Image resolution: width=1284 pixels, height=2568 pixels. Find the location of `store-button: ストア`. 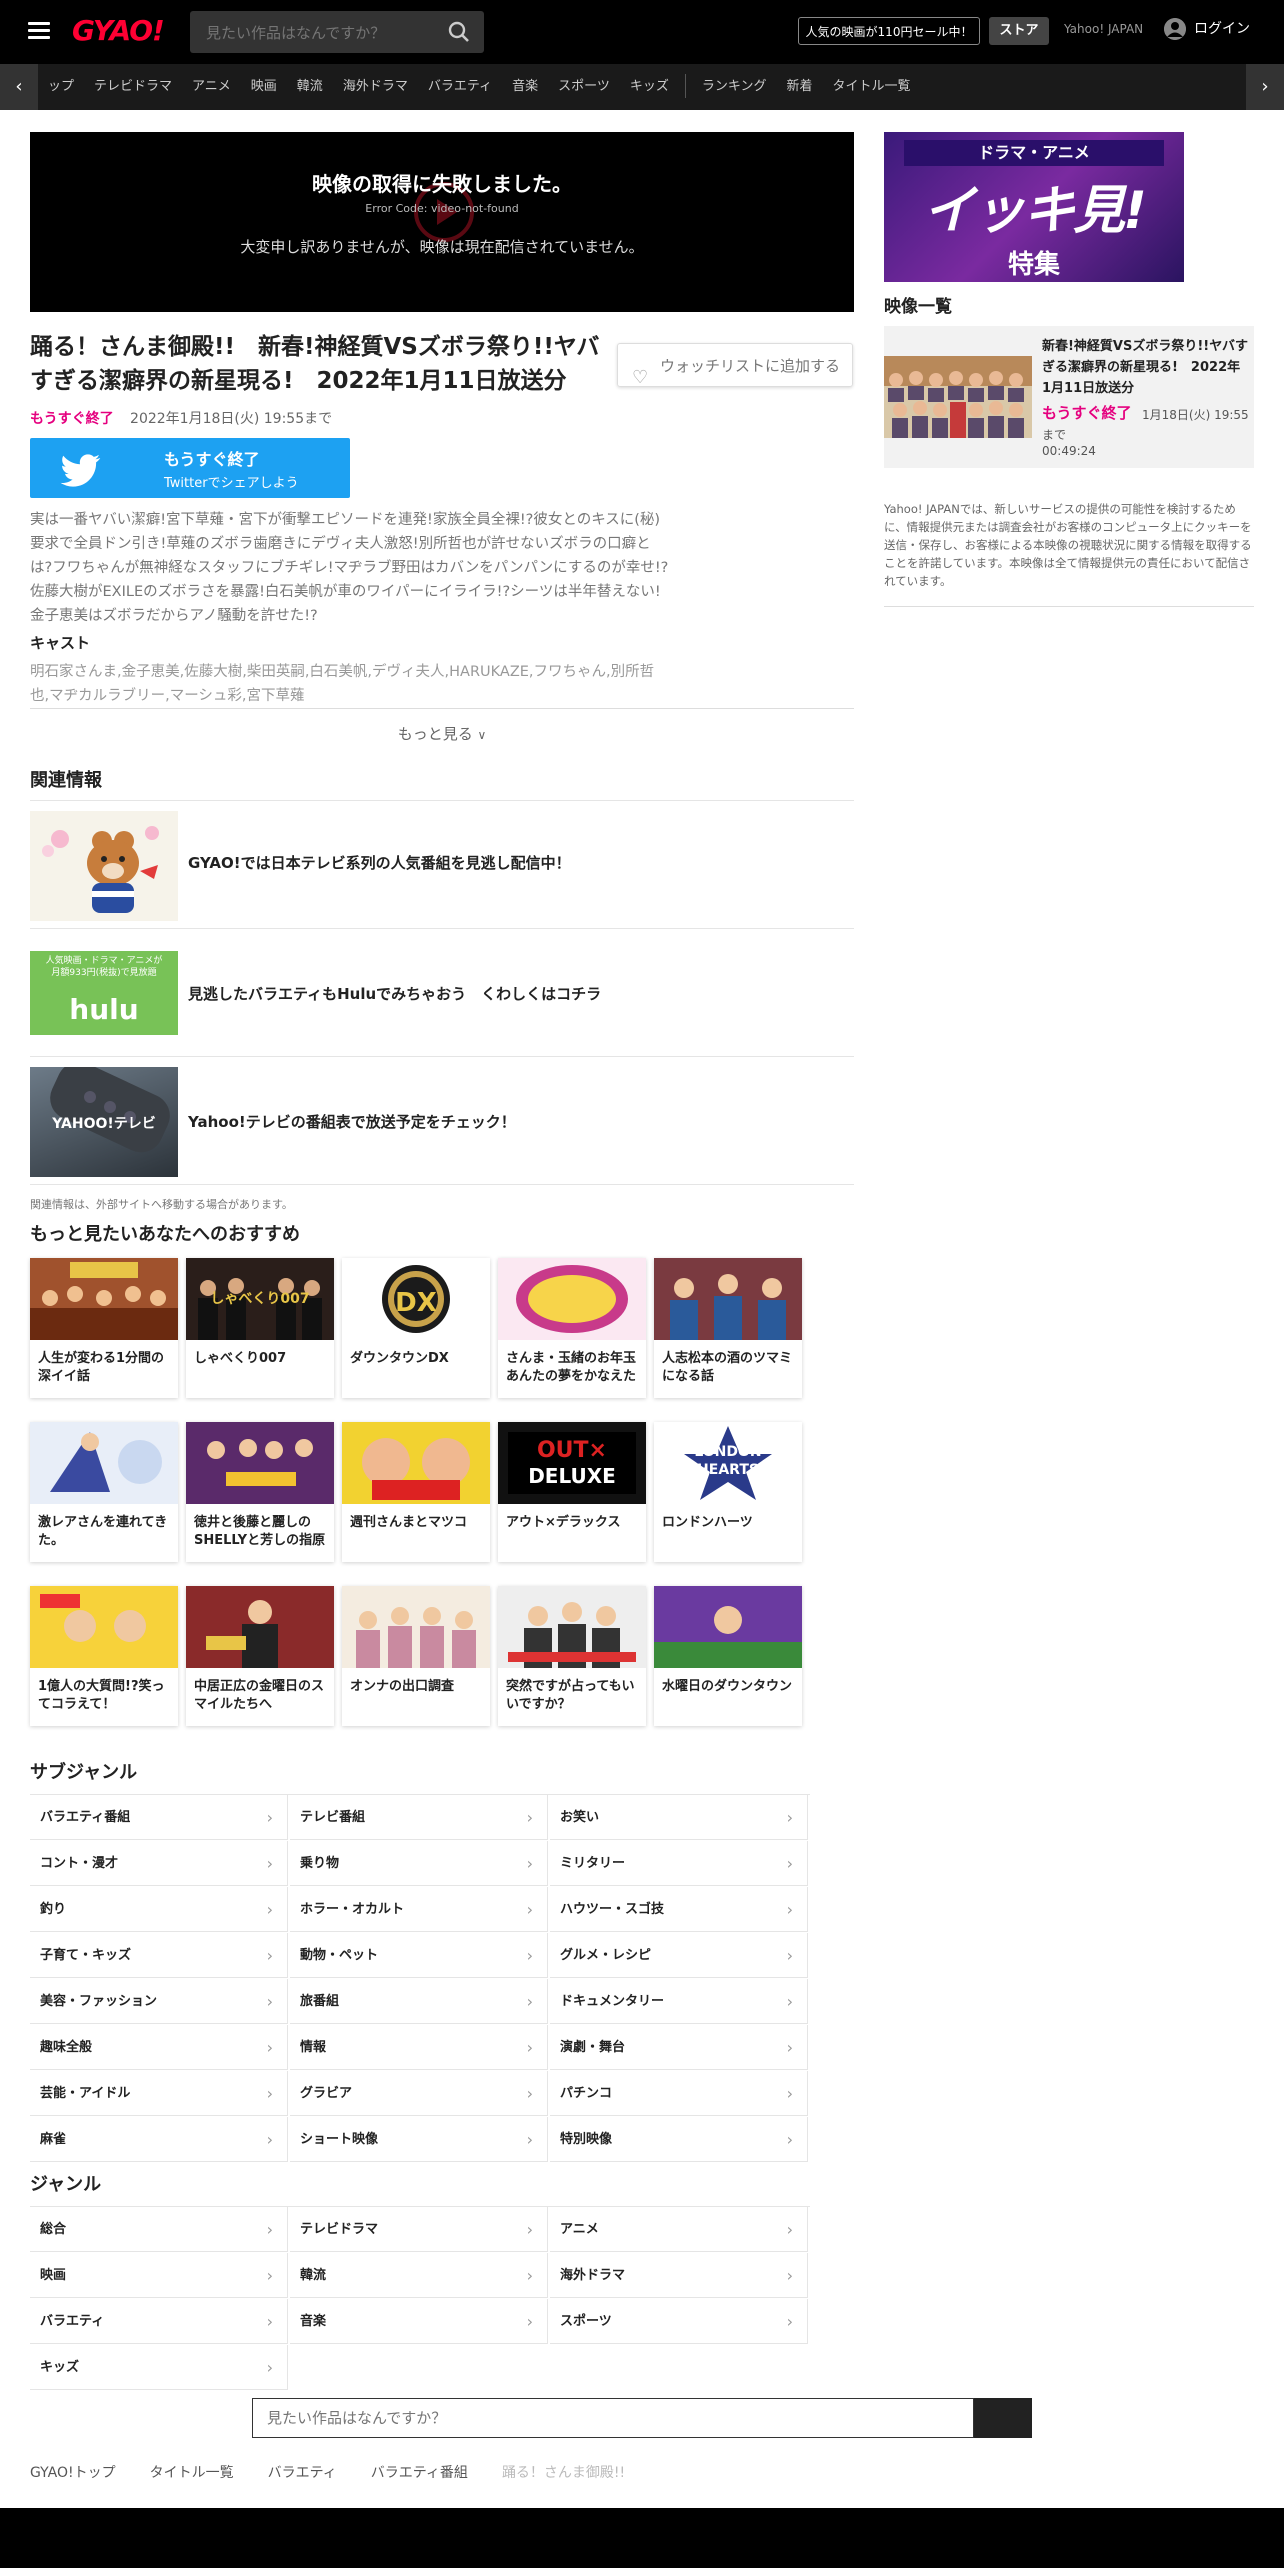

store-button: ストア is located at coordinates (1019, 31).